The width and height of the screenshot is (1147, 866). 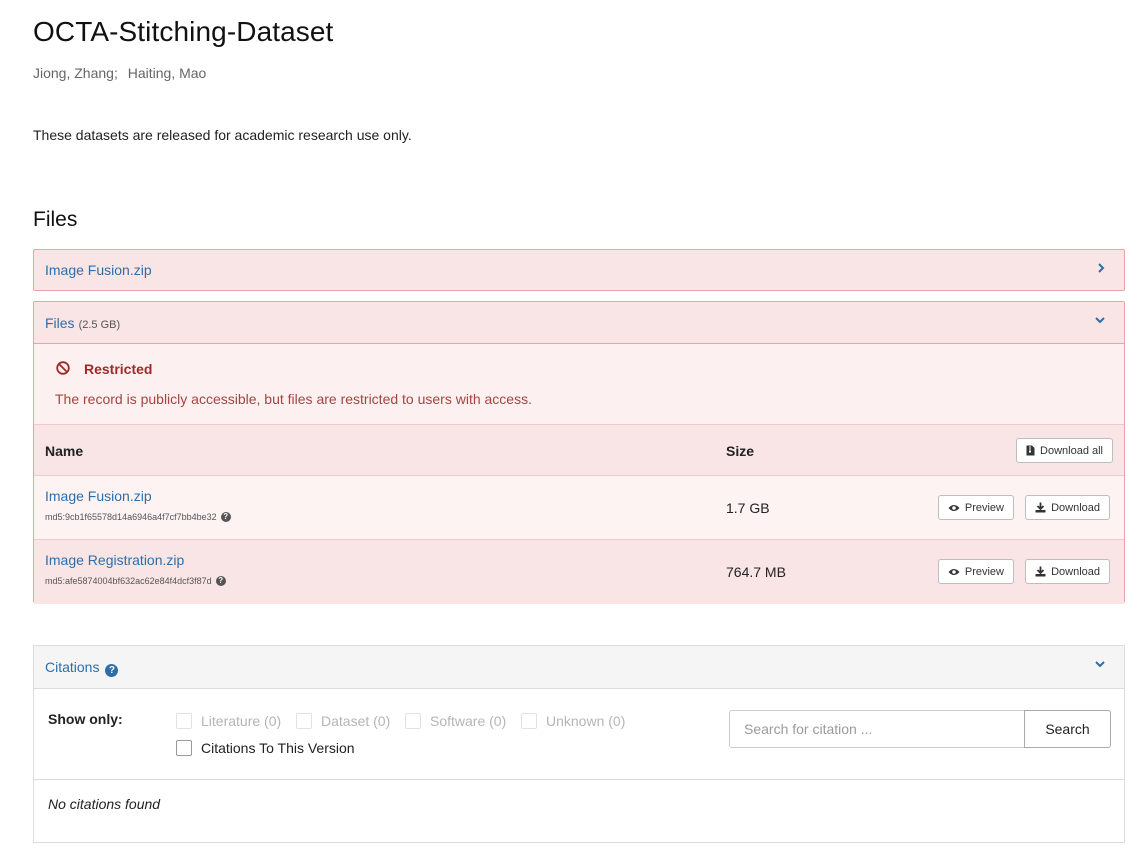 What do you see at coordinates (72, 667) in the screenshot?
I see `citations-label: Citations` at bounding box center [72, 667].